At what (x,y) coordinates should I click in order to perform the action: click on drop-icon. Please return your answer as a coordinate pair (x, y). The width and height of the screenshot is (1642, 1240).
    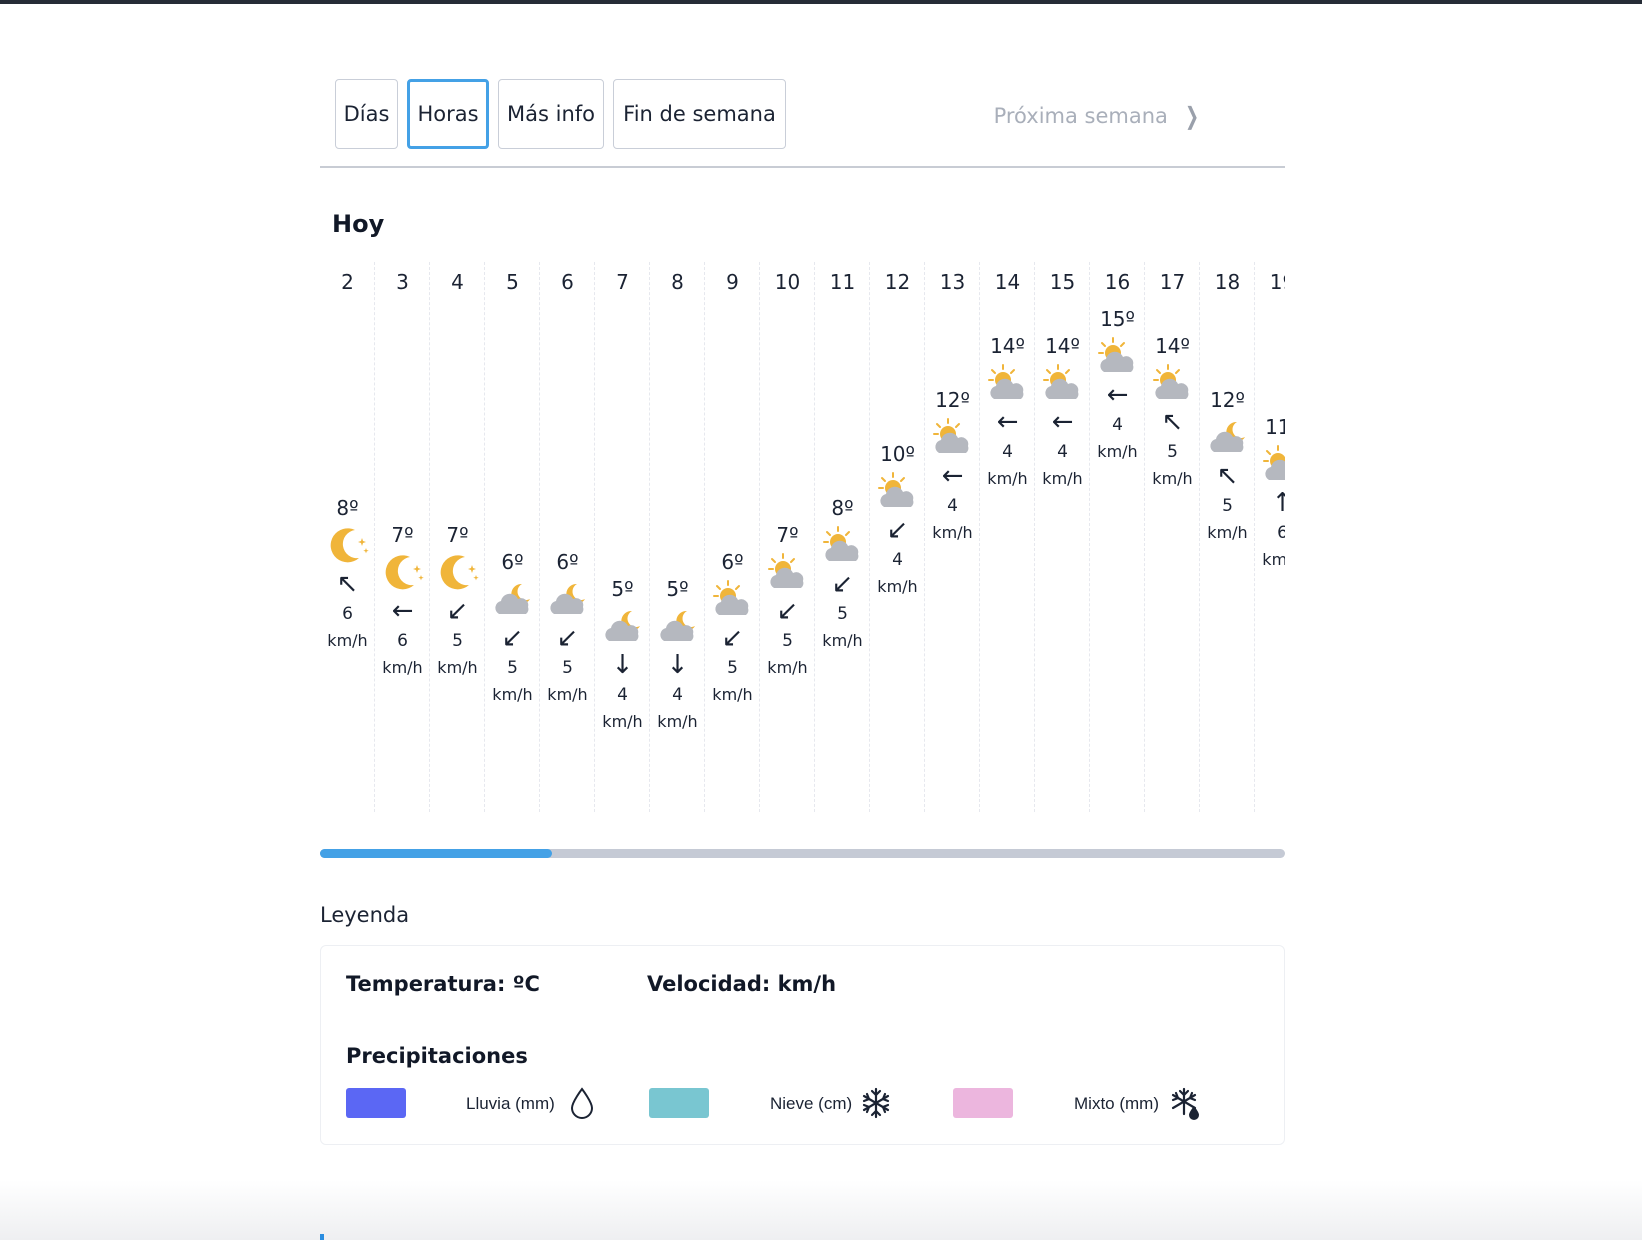
    Looking at the image, I should click on (582, 1103).